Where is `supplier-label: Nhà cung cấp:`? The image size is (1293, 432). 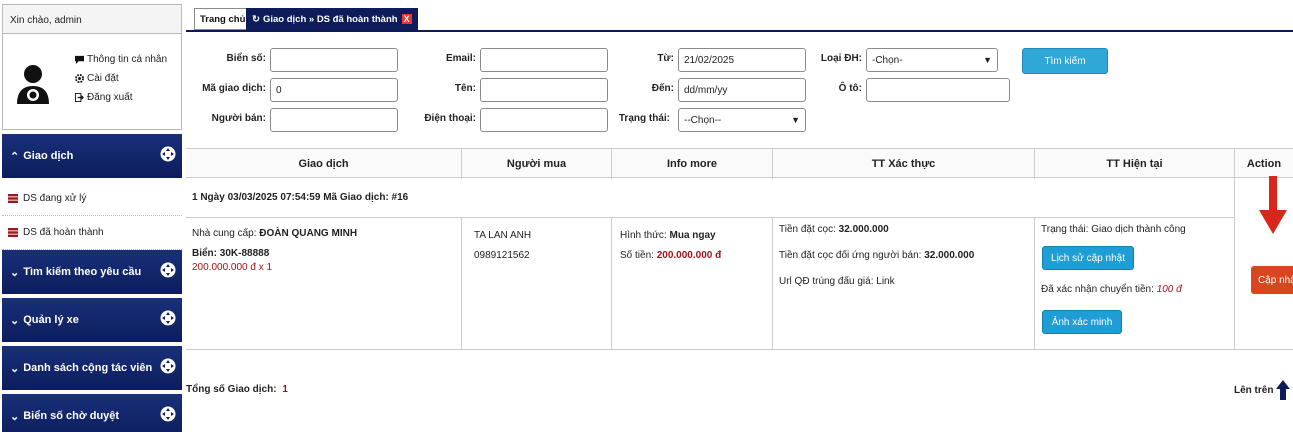
supplier-label: Nhà cung cấp: is located at coordinates (226, 233).